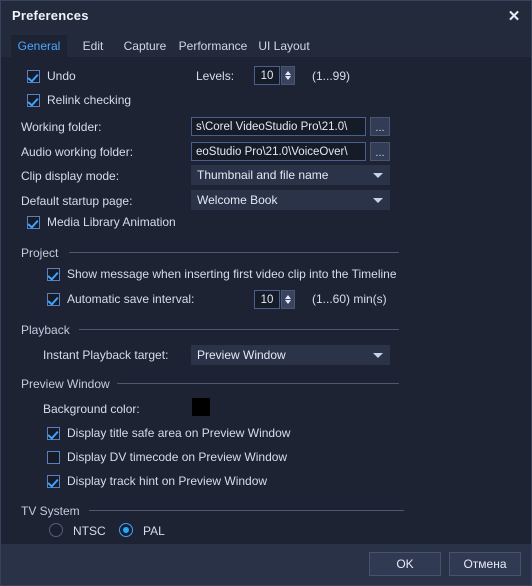 Image resolution: width=532 pixels, height=586 pixels. Describe the element at coordinates (111, 222) in the screenshot. I see `media-library-animation-label: Media Library Animation` at that location.